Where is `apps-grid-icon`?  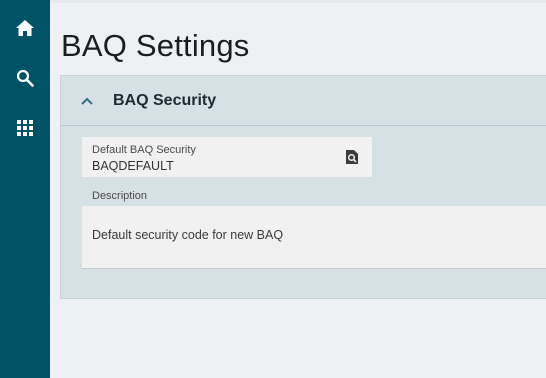
apps-grid-icon is located at coordinates (25, 128).